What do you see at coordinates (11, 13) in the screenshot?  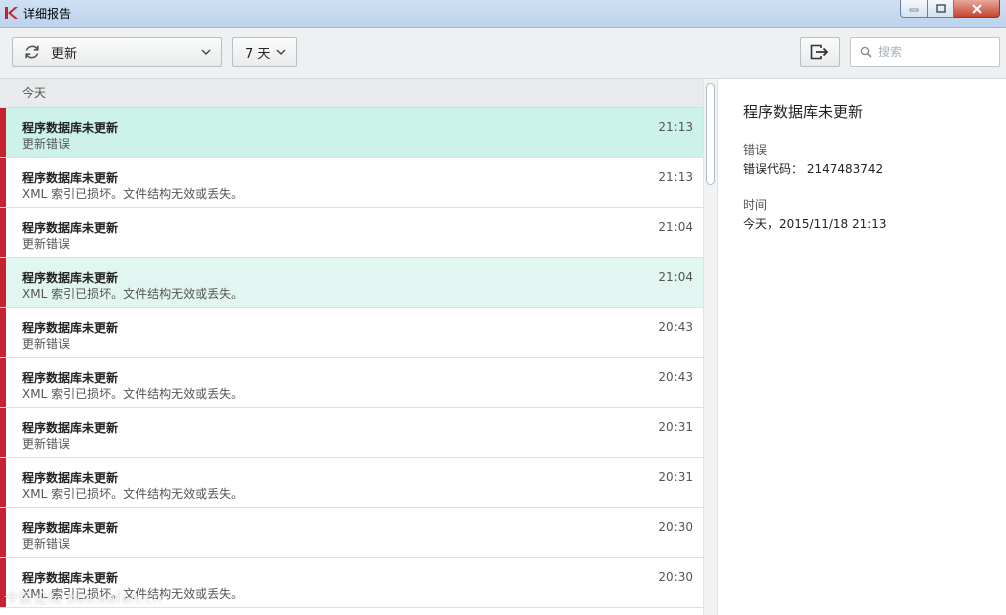 I see `kaspersky-k-logo-icon` at bounding box center [11, 13].